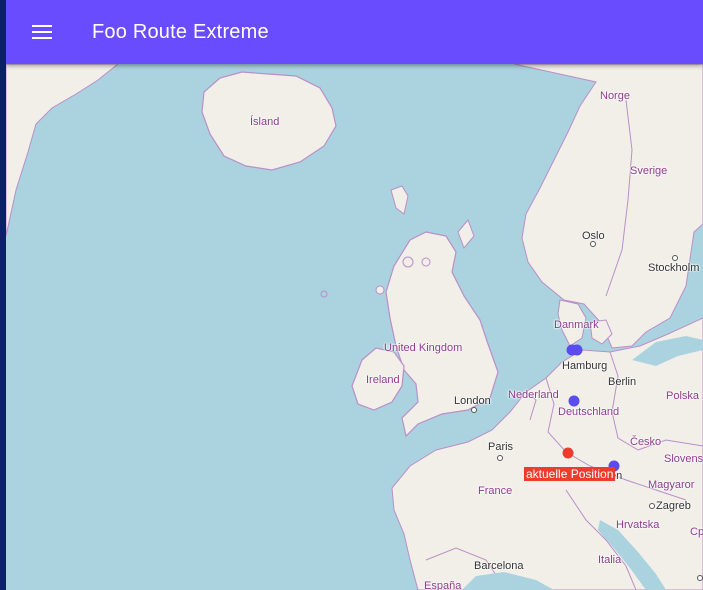 This screenshot has width=703, height=590. What do you see at coordinates (576, 325) in the screenshot?
I see `label-denmark: Danmark` at bounding box center [576, 325].